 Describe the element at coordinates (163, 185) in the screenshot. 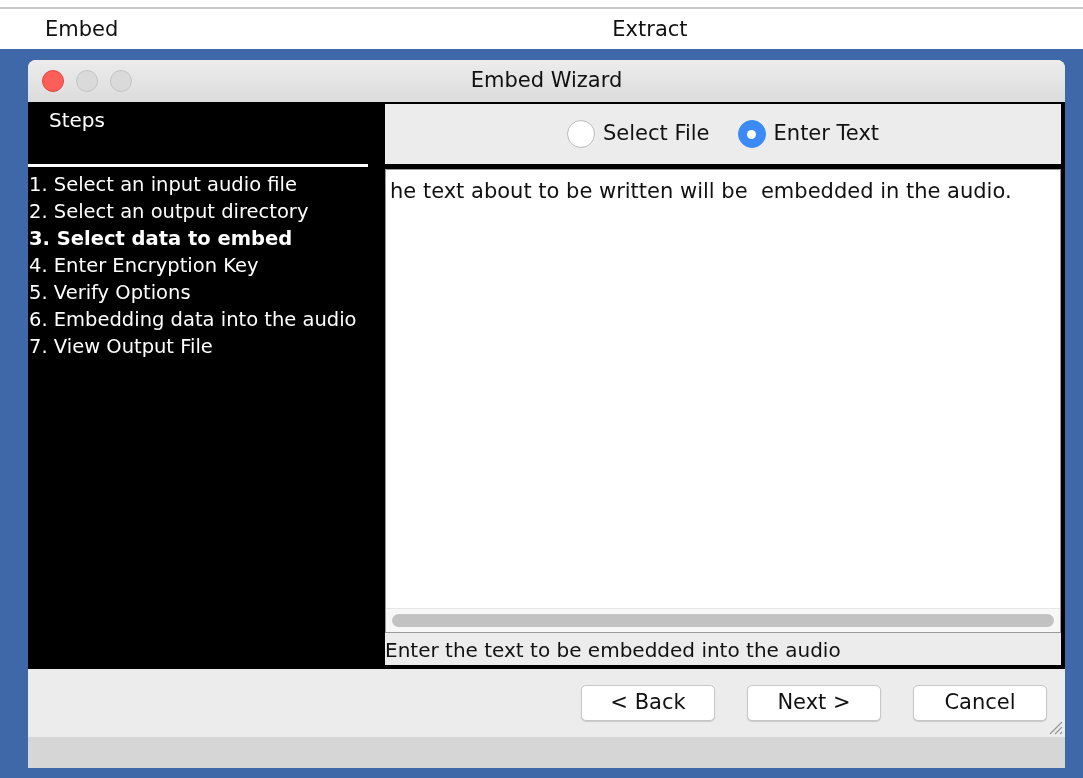

I see `step-item: 1. Select an input audio file` at that location.